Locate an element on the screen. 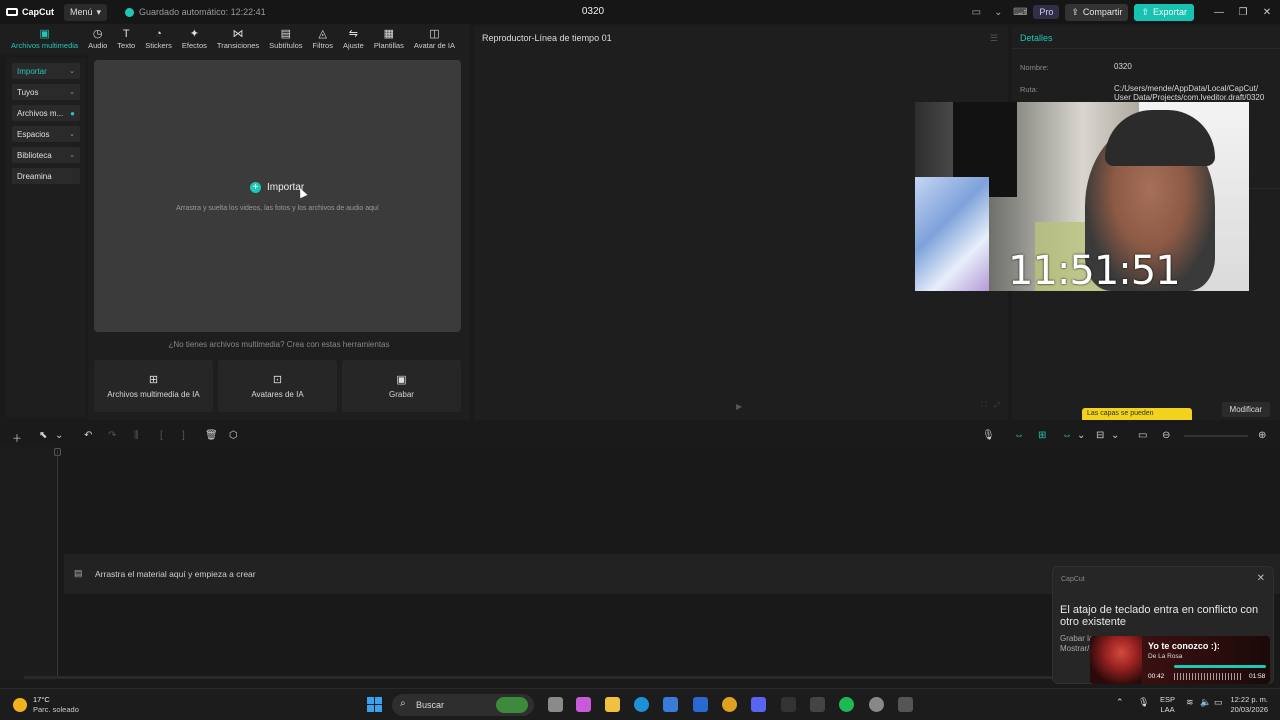 Image resolution: width=1280 pixels, height=720 pixels. project-title: 0320 is located at coordinates (593, 11).